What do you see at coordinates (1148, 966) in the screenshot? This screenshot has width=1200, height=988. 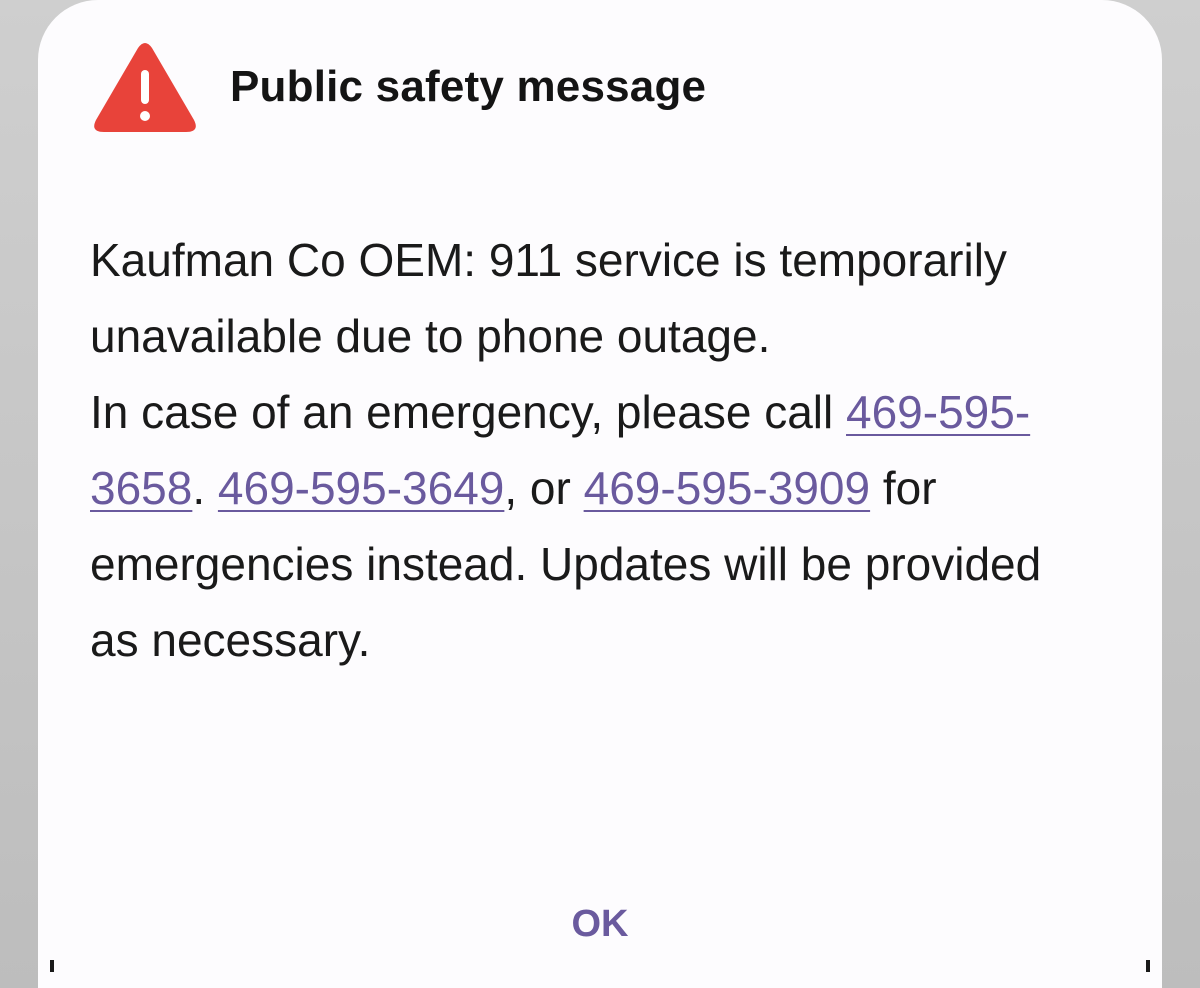 I see `right-corner-mark` at bounding box center [1148, 966].